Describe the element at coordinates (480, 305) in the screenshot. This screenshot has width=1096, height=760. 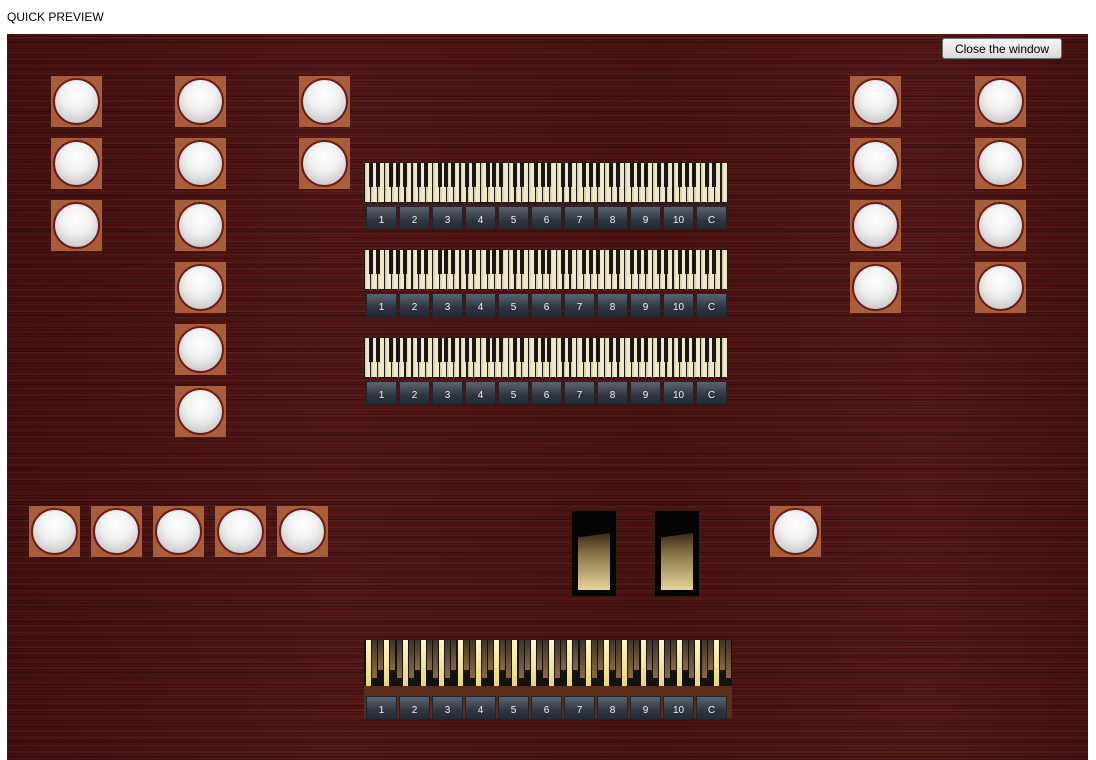
I see `combination-piston: 4` at that location.